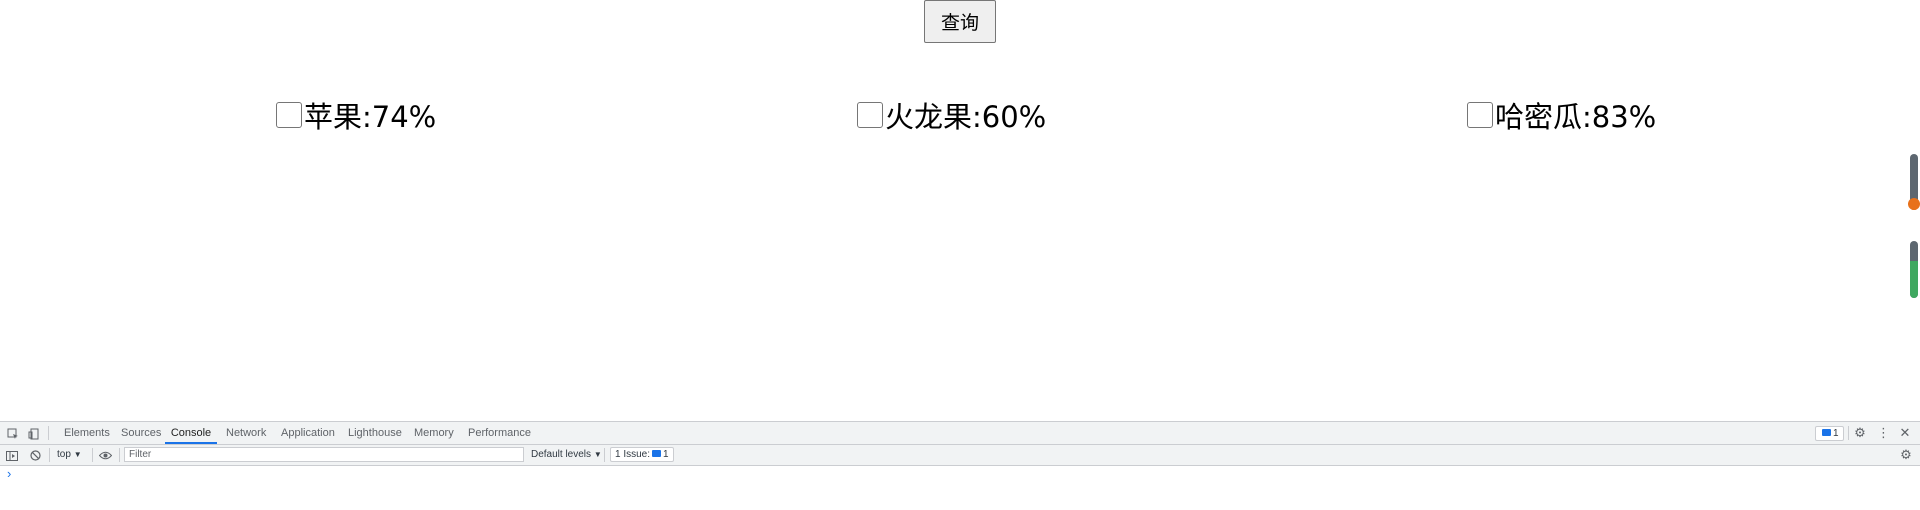 The width and height of the screenshot is (1920, 510). I want to click on clear-console-icon, so click(35, 455).